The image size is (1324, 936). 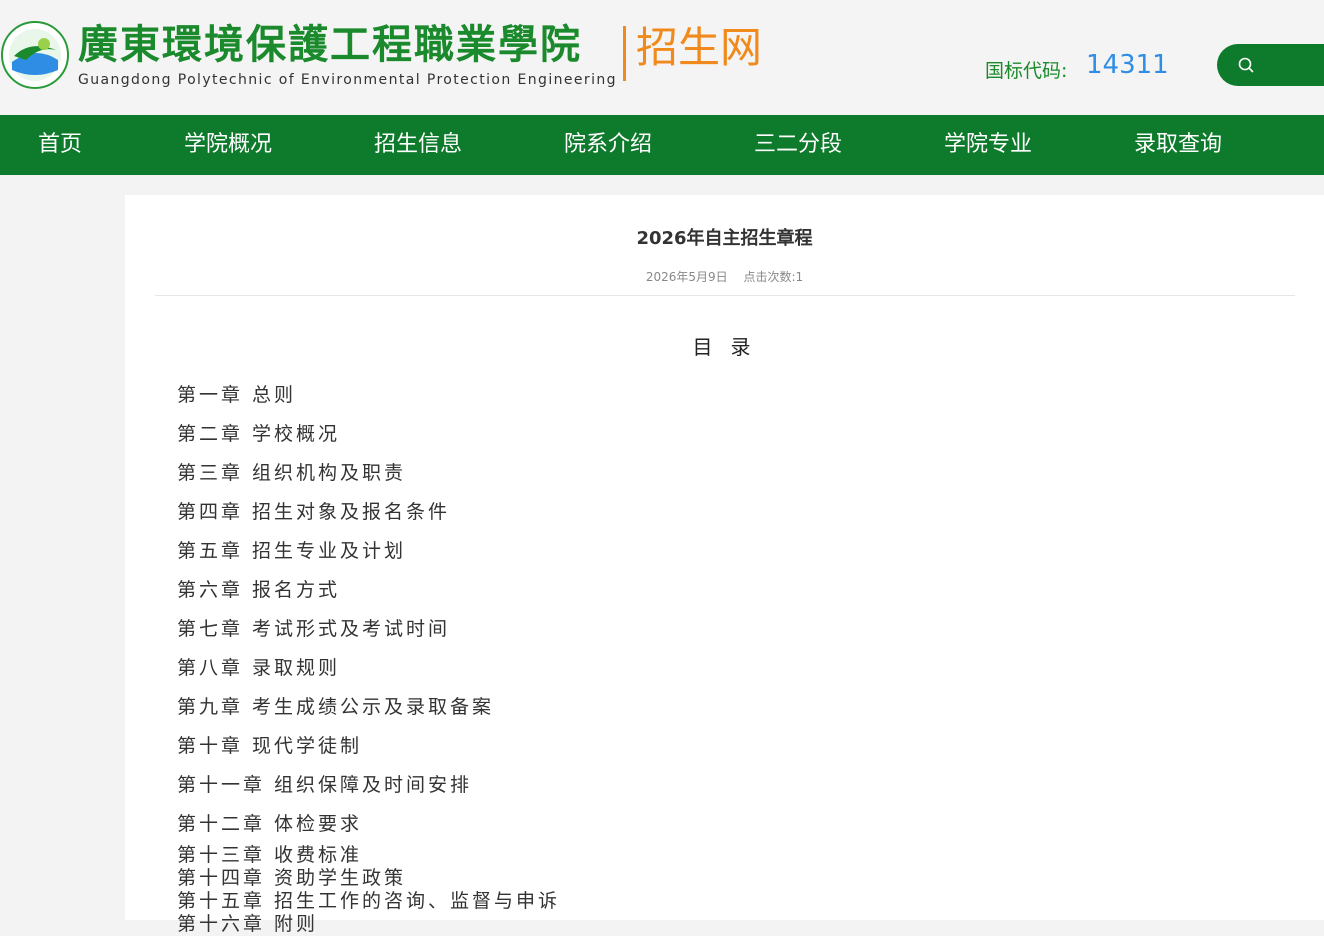 I want to click on article-divider, so click(x=725, y=295).